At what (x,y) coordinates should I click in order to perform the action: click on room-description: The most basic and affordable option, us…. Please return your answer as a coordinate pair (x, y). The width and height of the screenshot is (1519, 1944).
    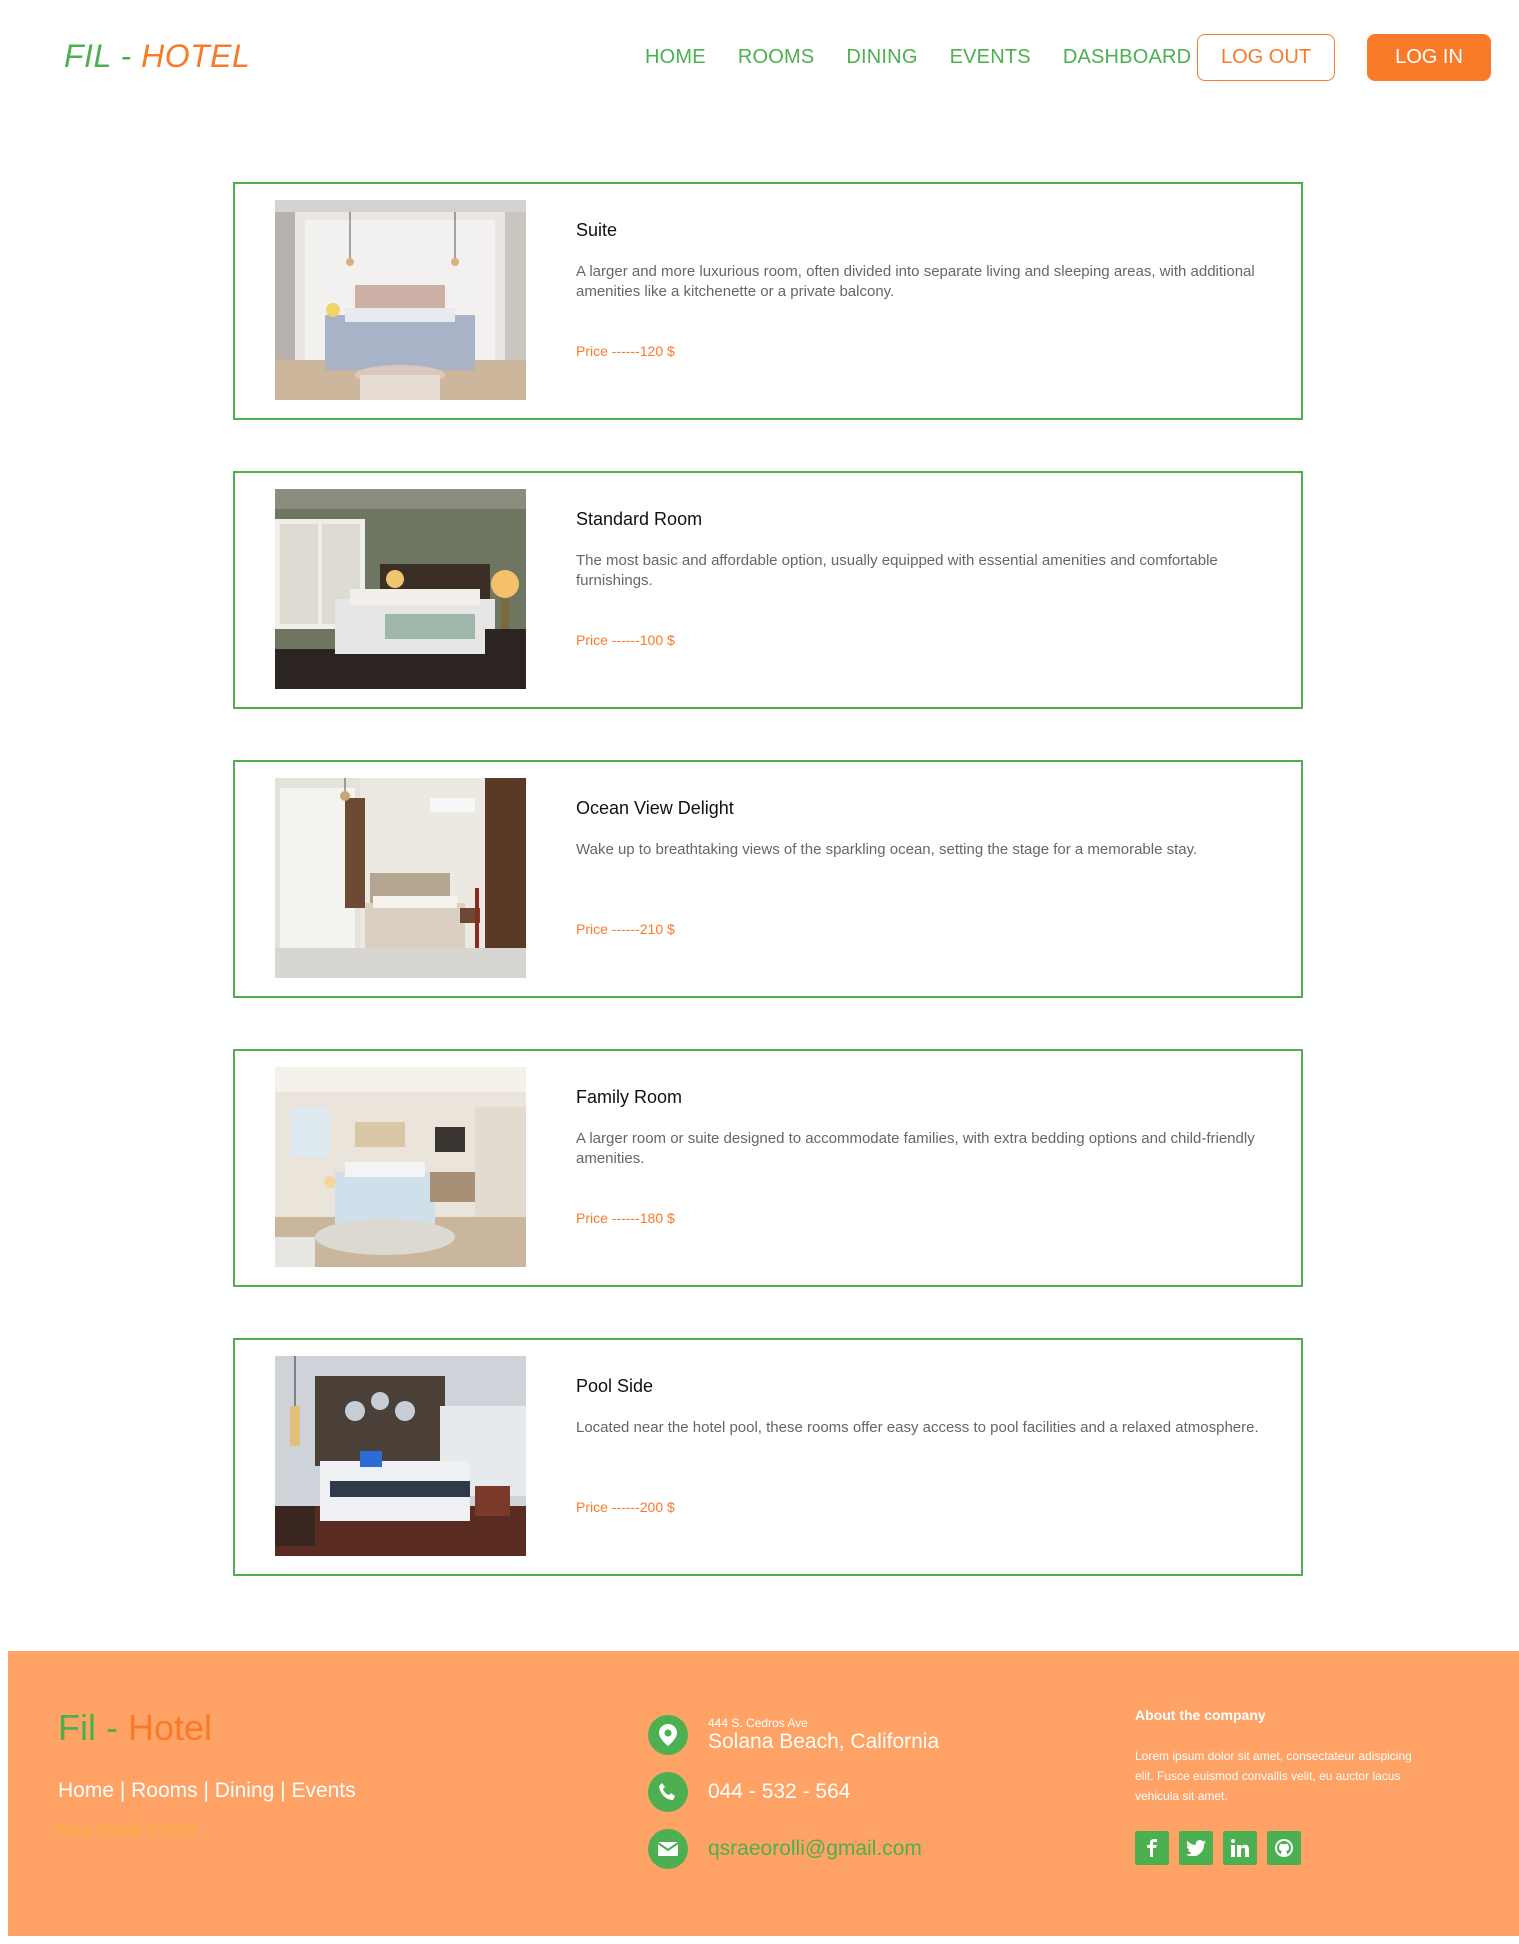
    Looking at the image, I should click on (897, 570).